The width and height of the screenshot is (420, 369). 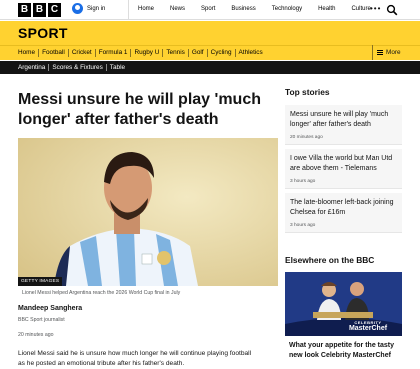 What do you see at coordinates (243, 9) in the screenshot?
I see `global-nav-business: Business` at bounding box center [243, 9].